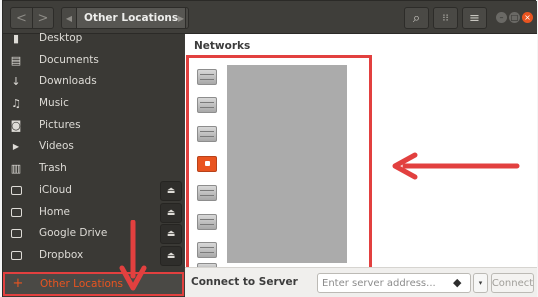  What do you see at coordinates (181, 18) in the screenshot?
I see `path-scroll-right-icon: ▶` at bounding box center [181, 18].